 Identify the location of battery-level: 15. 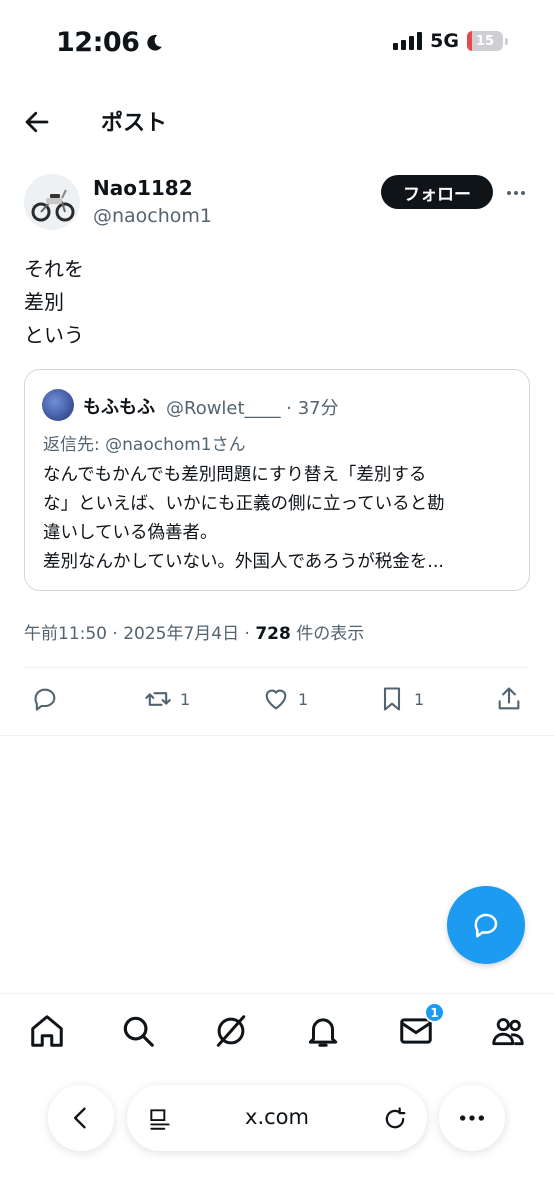
(485, 41).